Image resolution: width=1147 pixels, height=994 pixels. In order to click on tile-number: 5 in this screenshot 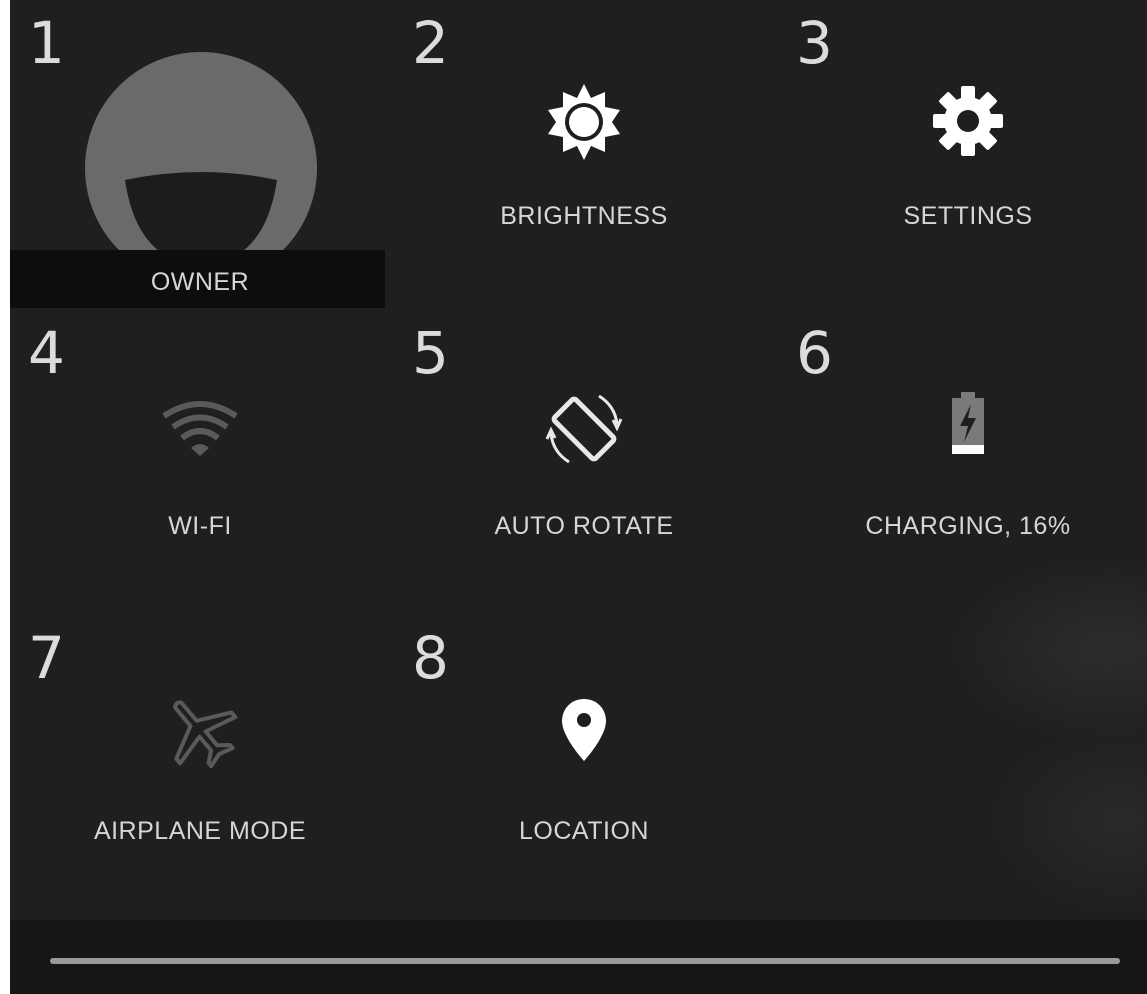, I will do `click(430, 353)`.